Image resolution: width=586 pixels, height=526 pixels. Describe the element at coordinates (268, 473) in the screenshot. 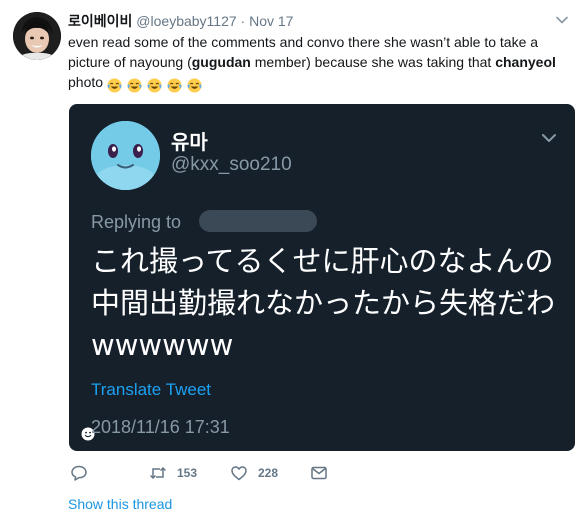

I see `like-count: 228` at that location.